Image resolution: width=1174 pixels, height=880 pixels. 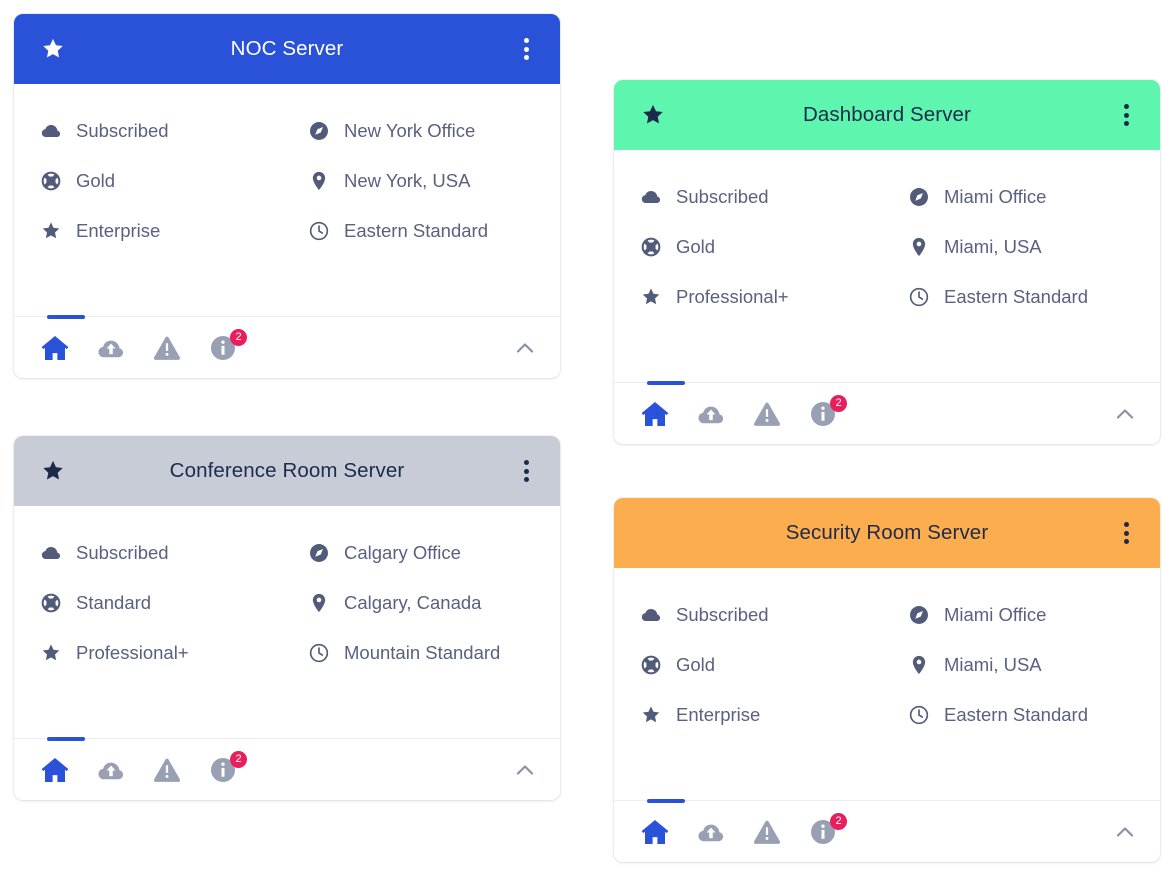 I want to click on card-title: Security Room Server, so click(x=887, y=532).